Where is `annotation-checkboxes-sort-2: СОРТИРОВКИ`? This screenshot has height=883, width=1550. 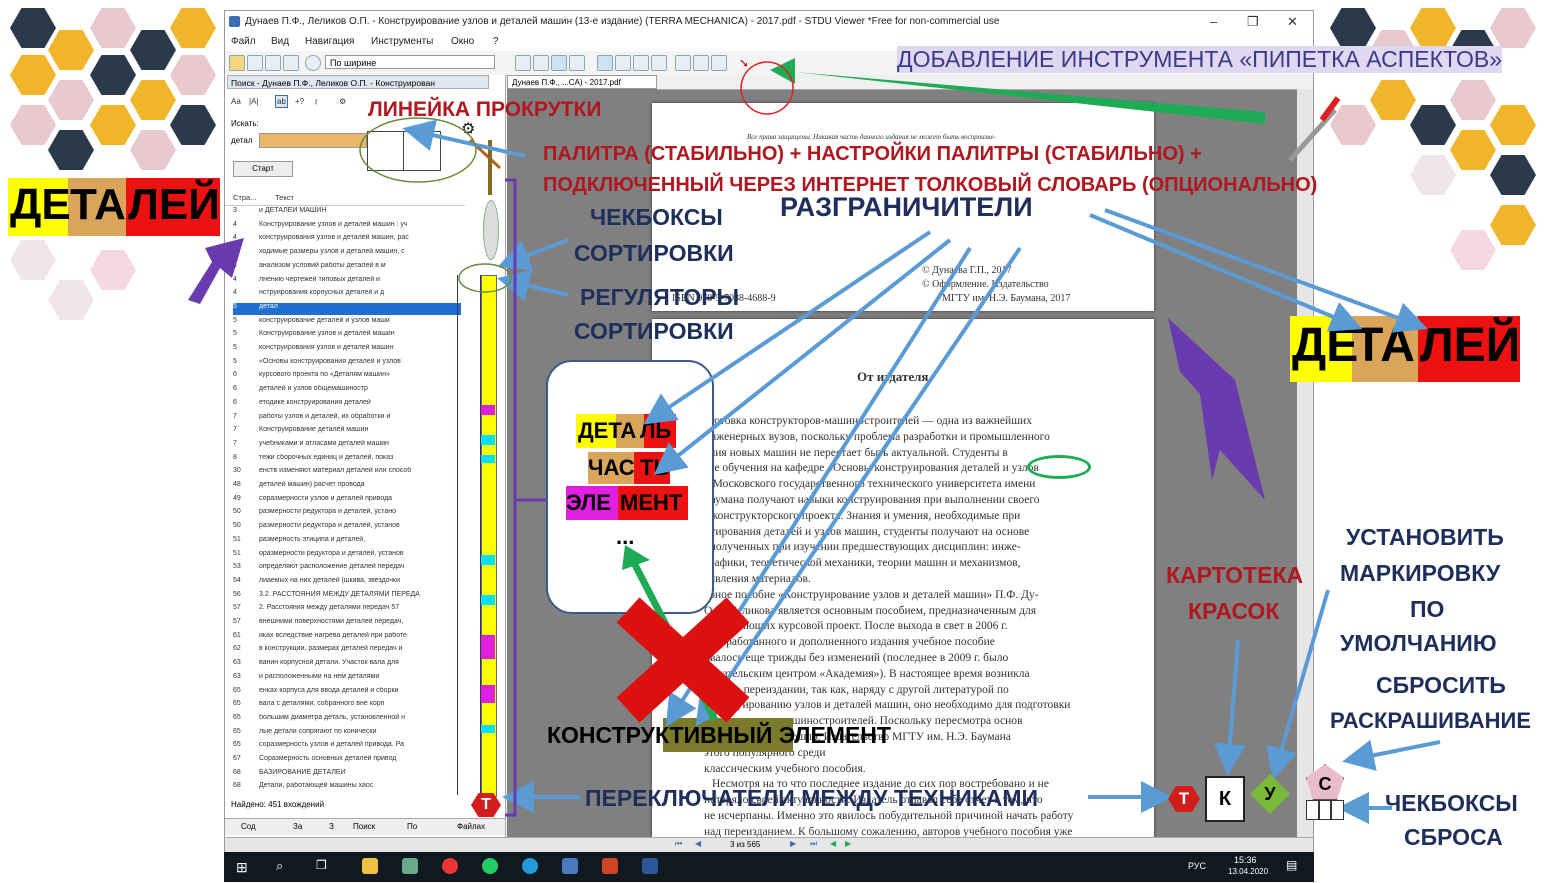
annotation-checkboxes-sort-2: СОРТИРОВКИ is located at coordinates (654, 253).